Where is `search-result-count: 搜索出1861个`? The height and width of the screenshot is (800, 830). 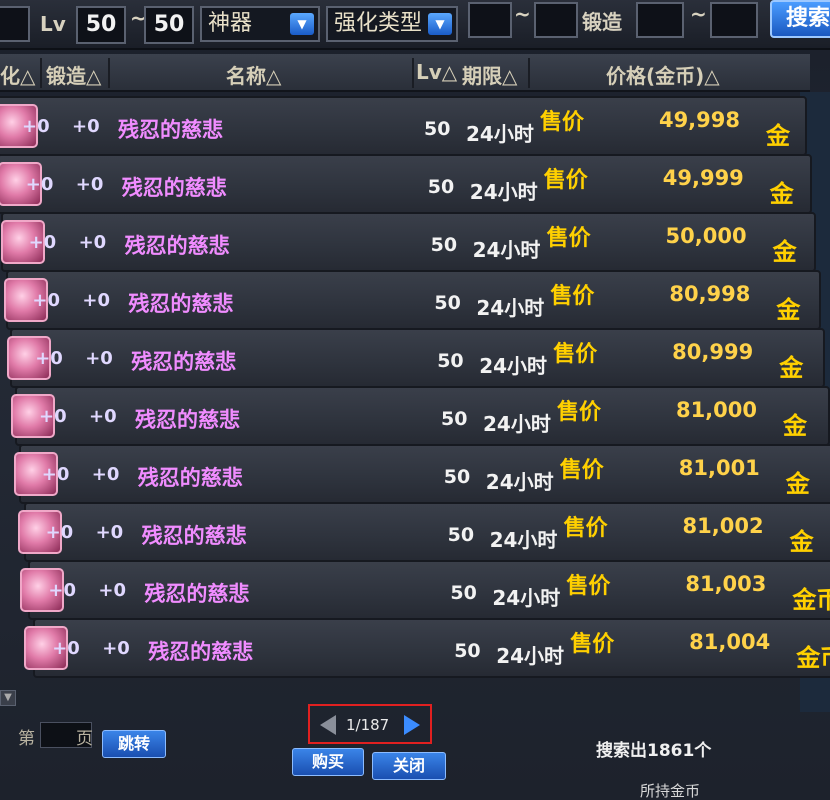 search-result-count: 搜索出1861个 is located at coordinates (654, 751).